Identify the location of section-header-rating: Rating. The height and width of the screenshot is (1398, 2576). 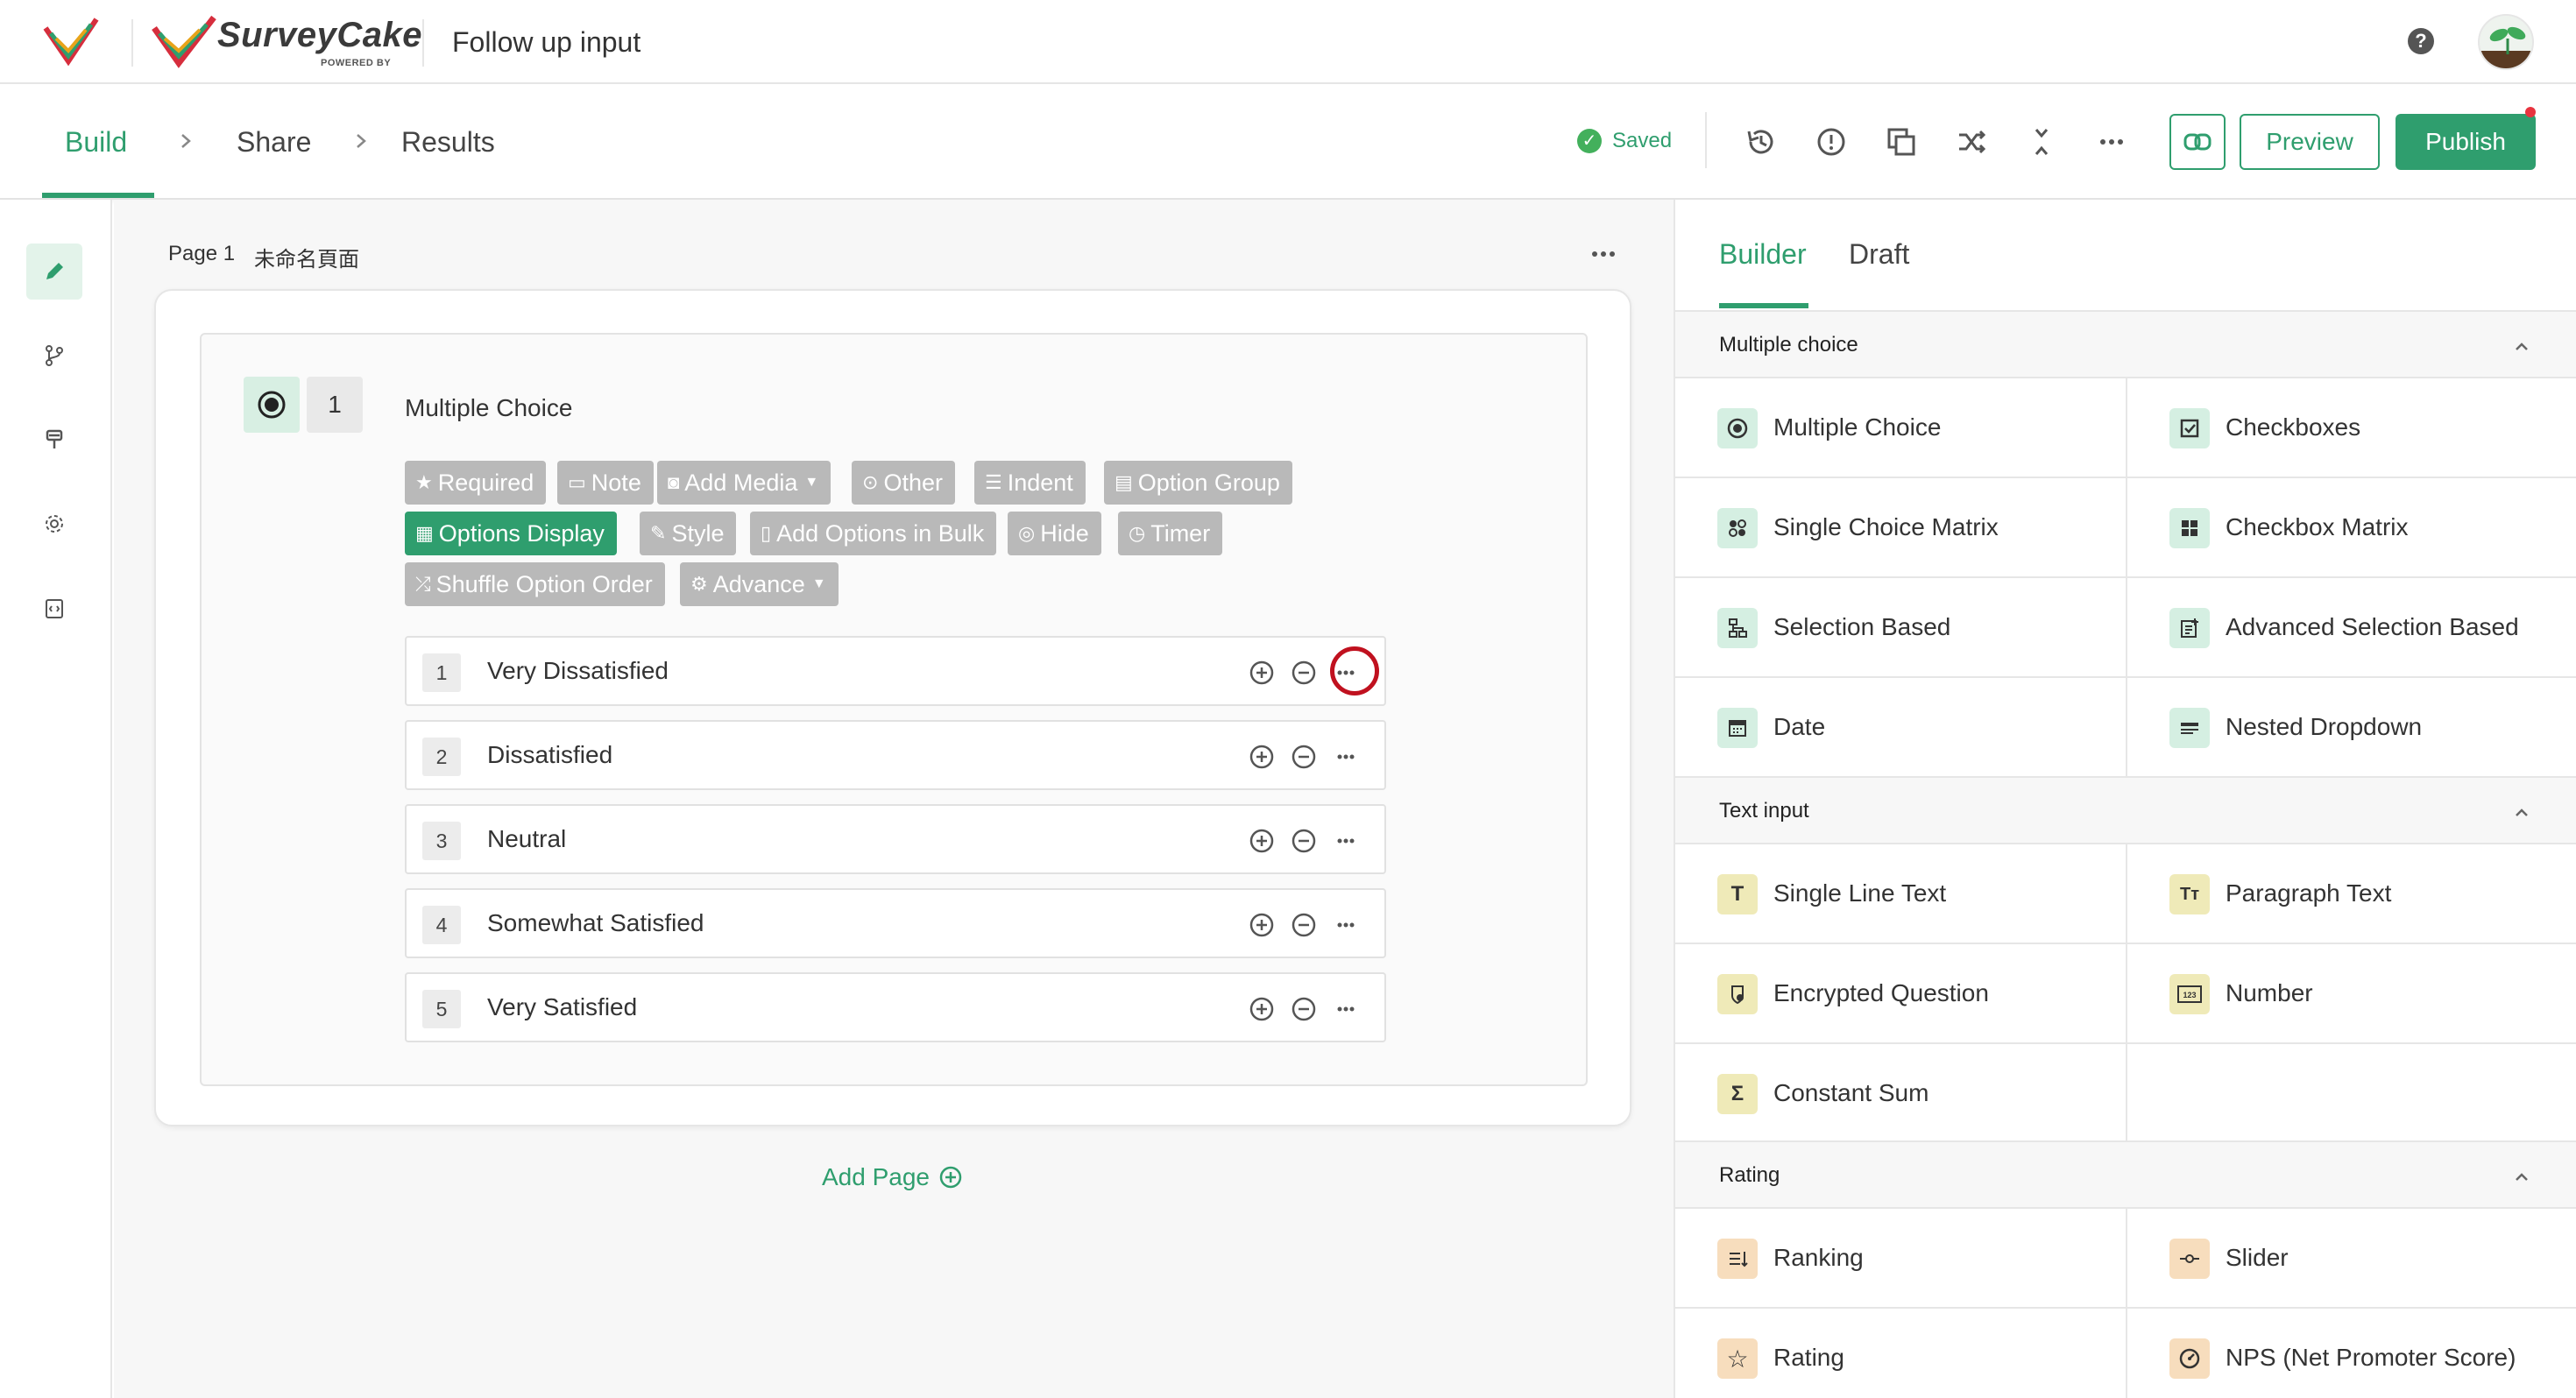
(2125, 1174).